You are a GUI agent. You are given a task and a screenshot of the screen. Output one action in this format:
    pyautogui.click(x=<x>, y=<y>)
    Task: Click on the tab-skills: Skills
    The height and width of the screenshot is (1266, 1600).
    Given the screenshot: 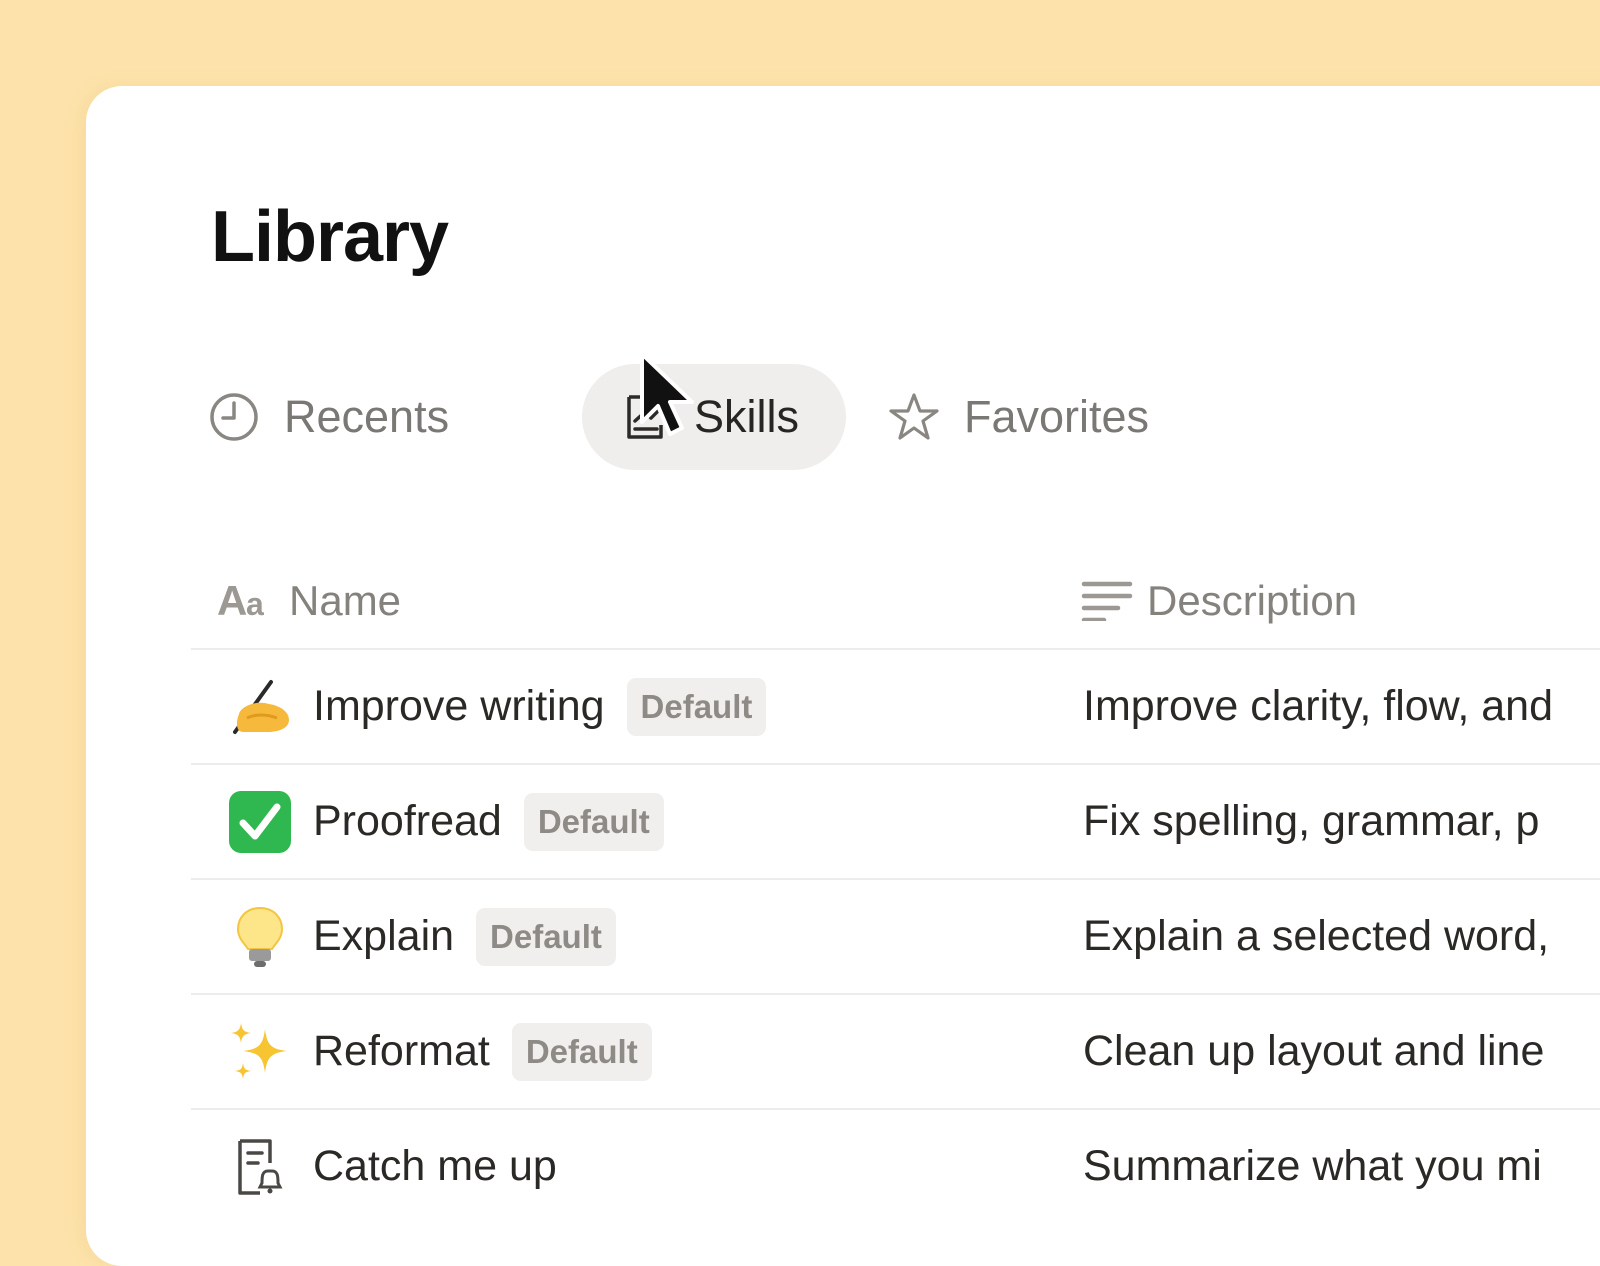 What is the action you would take?
    pyautogui.click(x=714, y=417)
    